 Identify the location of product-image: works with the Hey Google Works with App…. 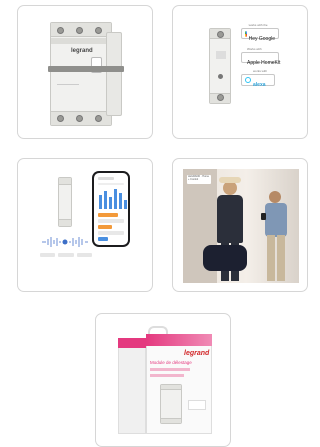
(240, 72).